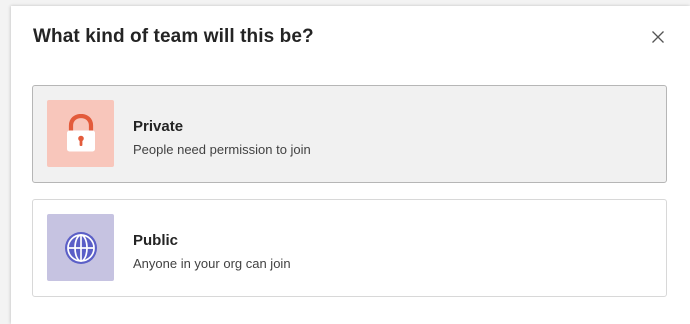 Image resolution: width=690 pixels, height=324 pixels. I want to click on dialog-title: What kind of team will this be?, so click(173, 36).